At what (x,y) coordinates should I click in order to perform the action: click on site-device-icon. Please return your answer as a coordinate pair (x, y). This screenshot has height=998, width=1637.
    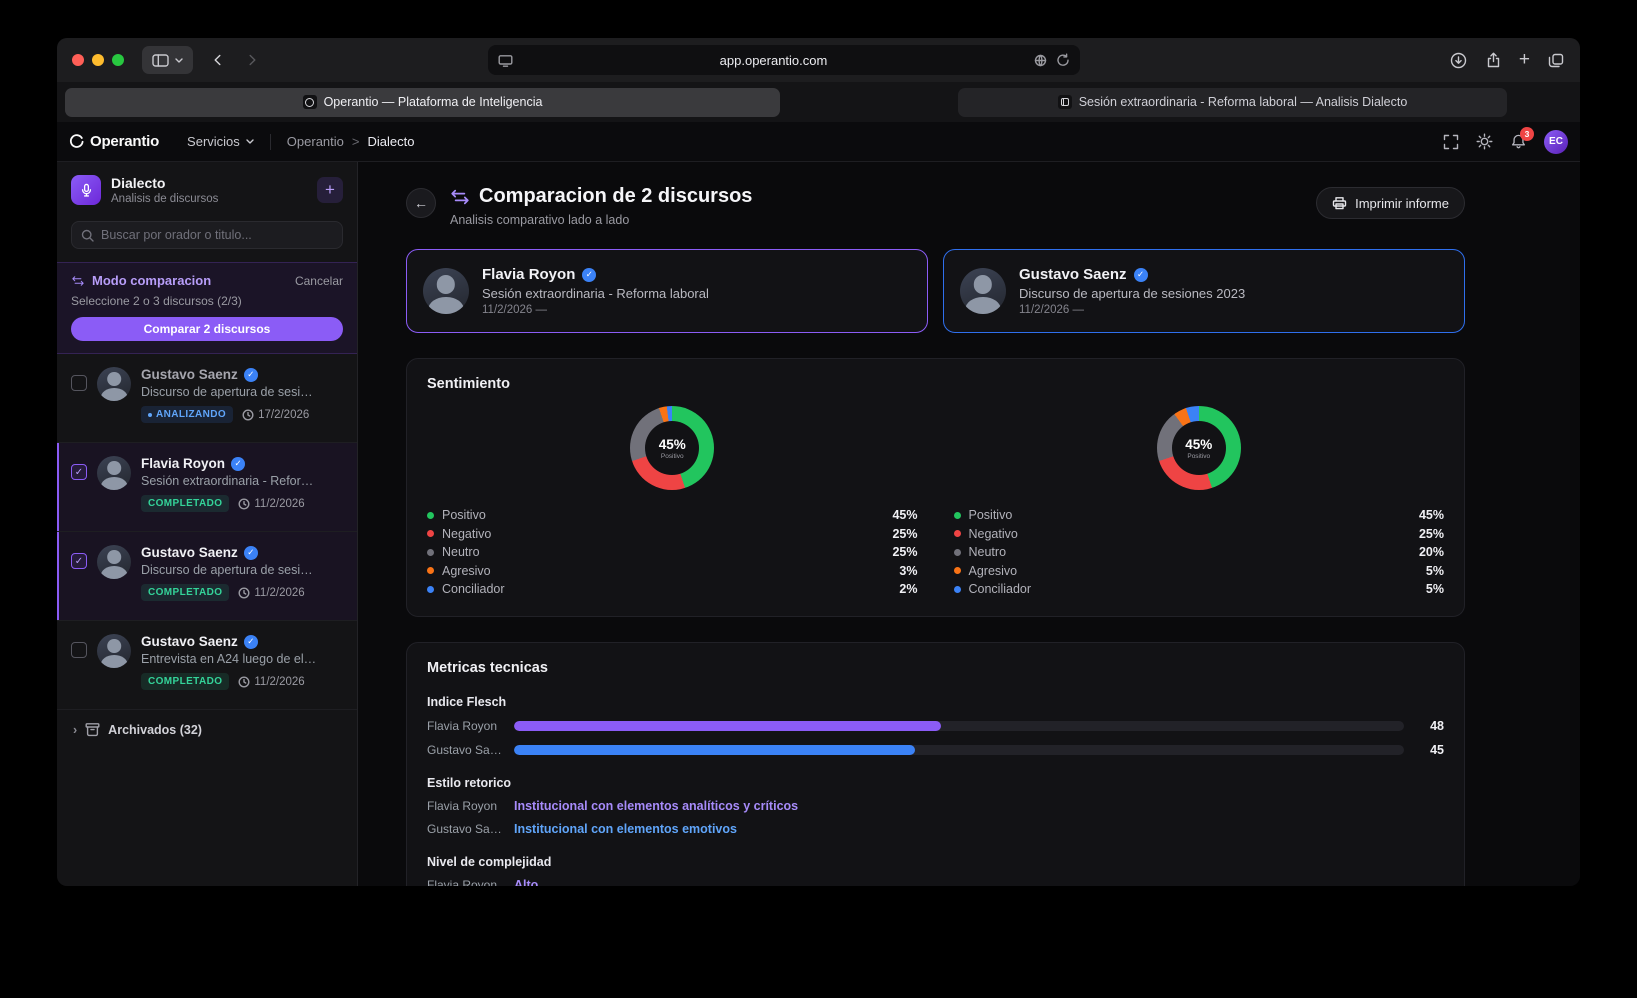
    Looking at the image, I should click on (505, 60).